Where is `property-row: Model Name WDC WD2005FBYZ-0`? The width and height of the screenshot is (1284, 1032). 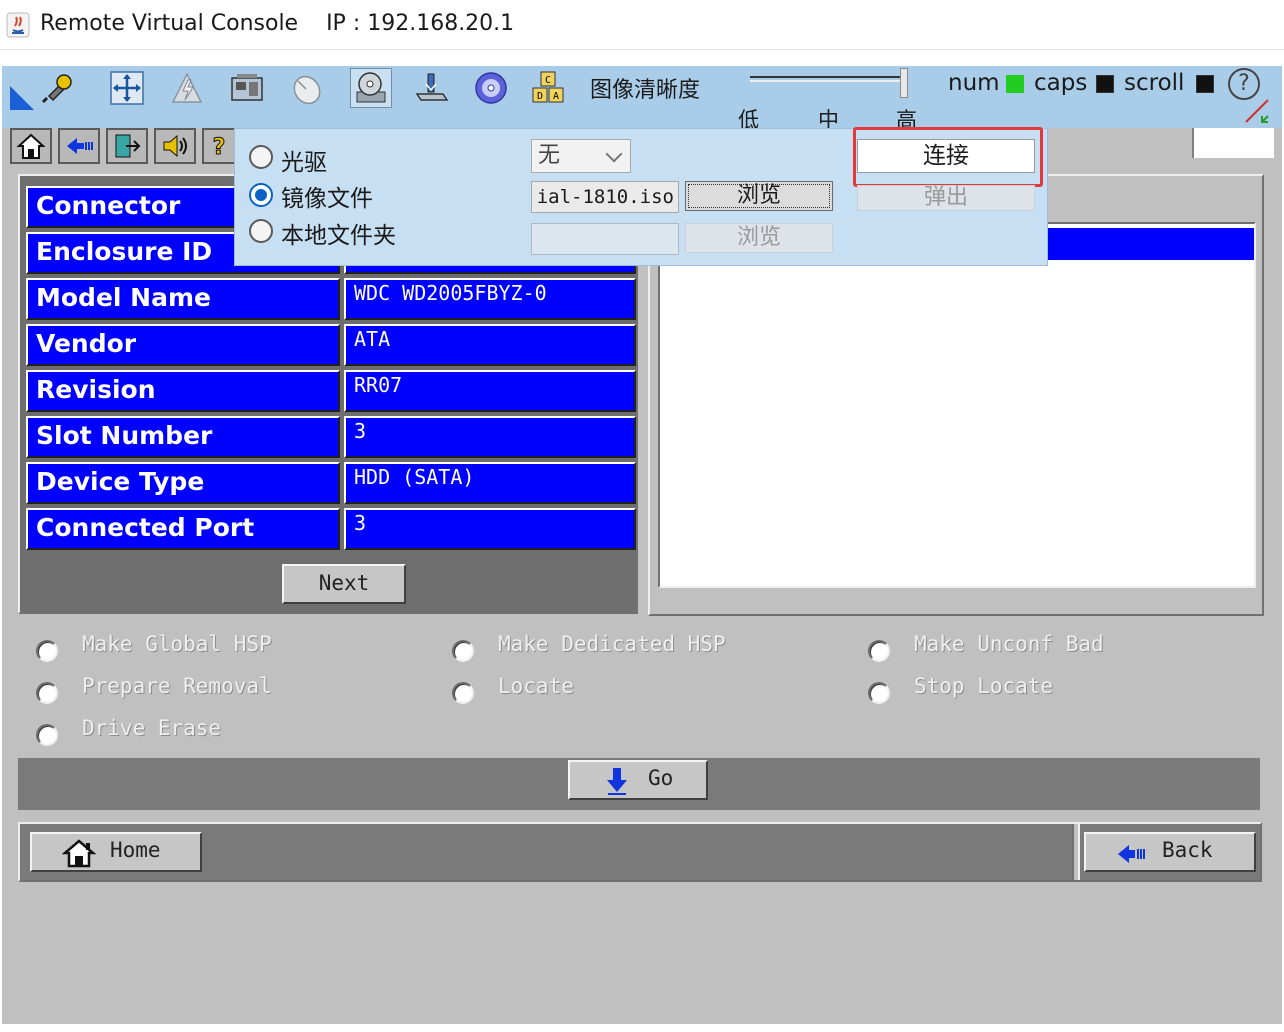
property-row: Model Name WDC WD2005FBYZ-0 is located at coordinates (332, 299).